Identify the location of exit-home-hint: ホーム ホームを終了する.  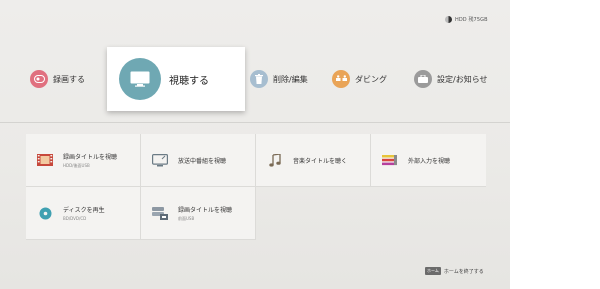
(454, 271).